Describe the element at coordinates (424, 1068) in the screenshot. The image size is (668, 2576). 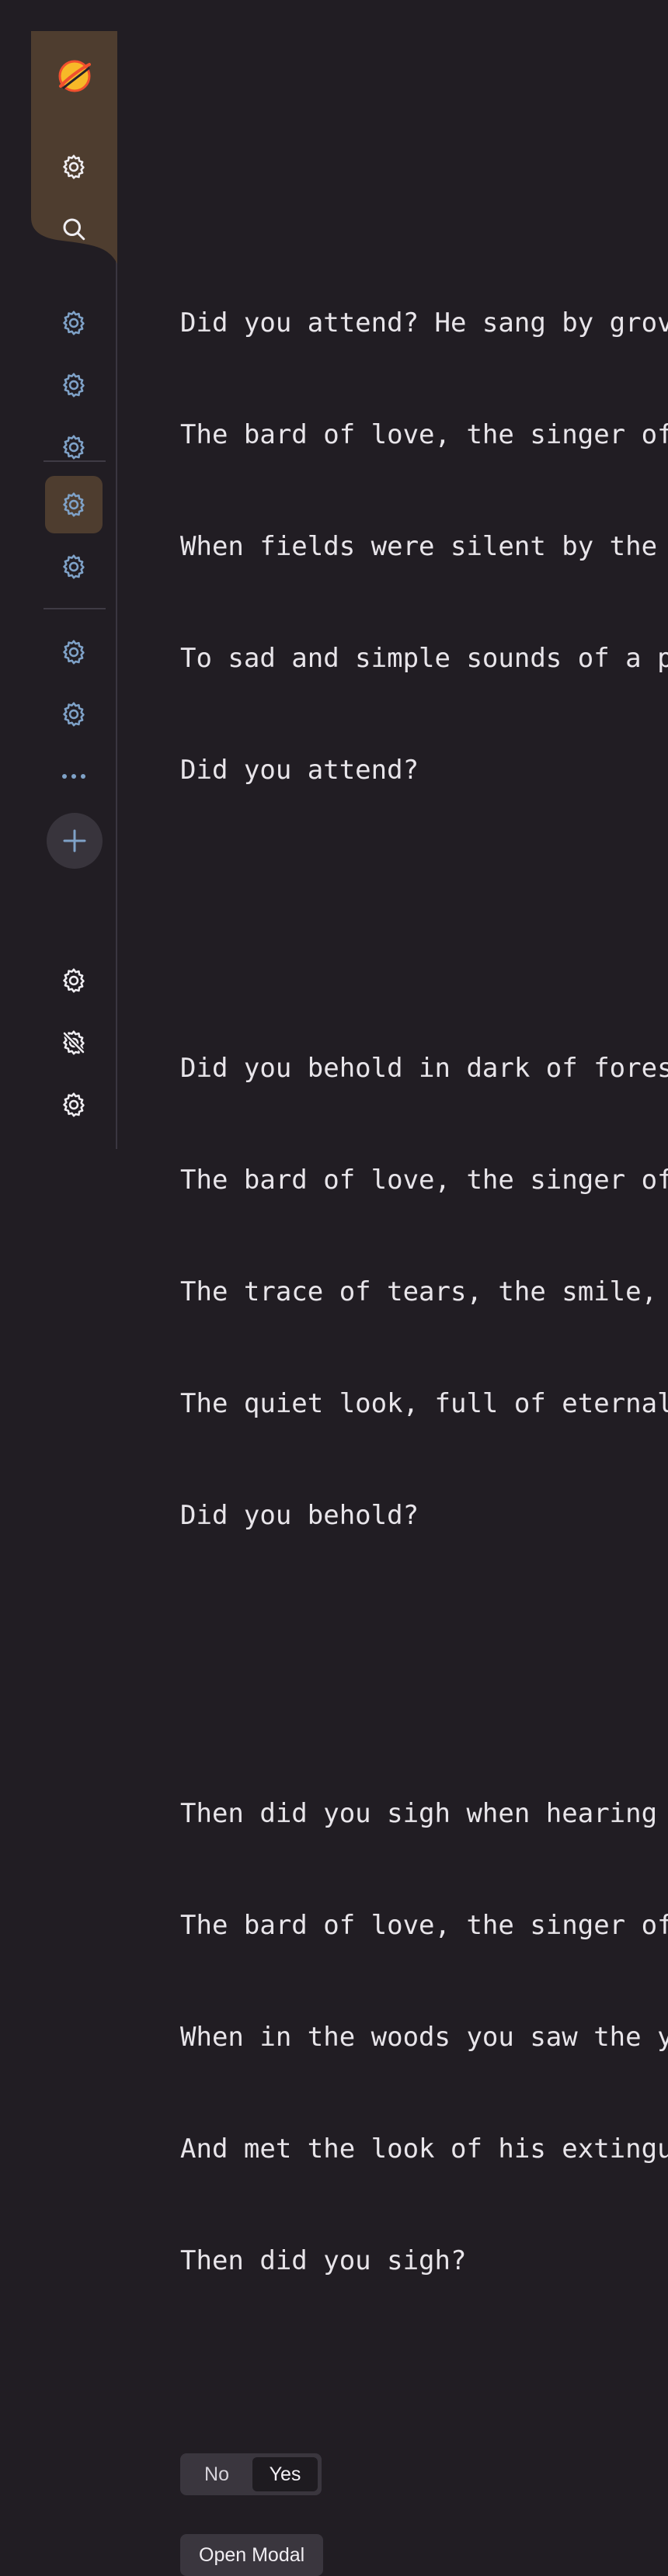
I see `poem-line: Did you behold in dark of fores` at that location.